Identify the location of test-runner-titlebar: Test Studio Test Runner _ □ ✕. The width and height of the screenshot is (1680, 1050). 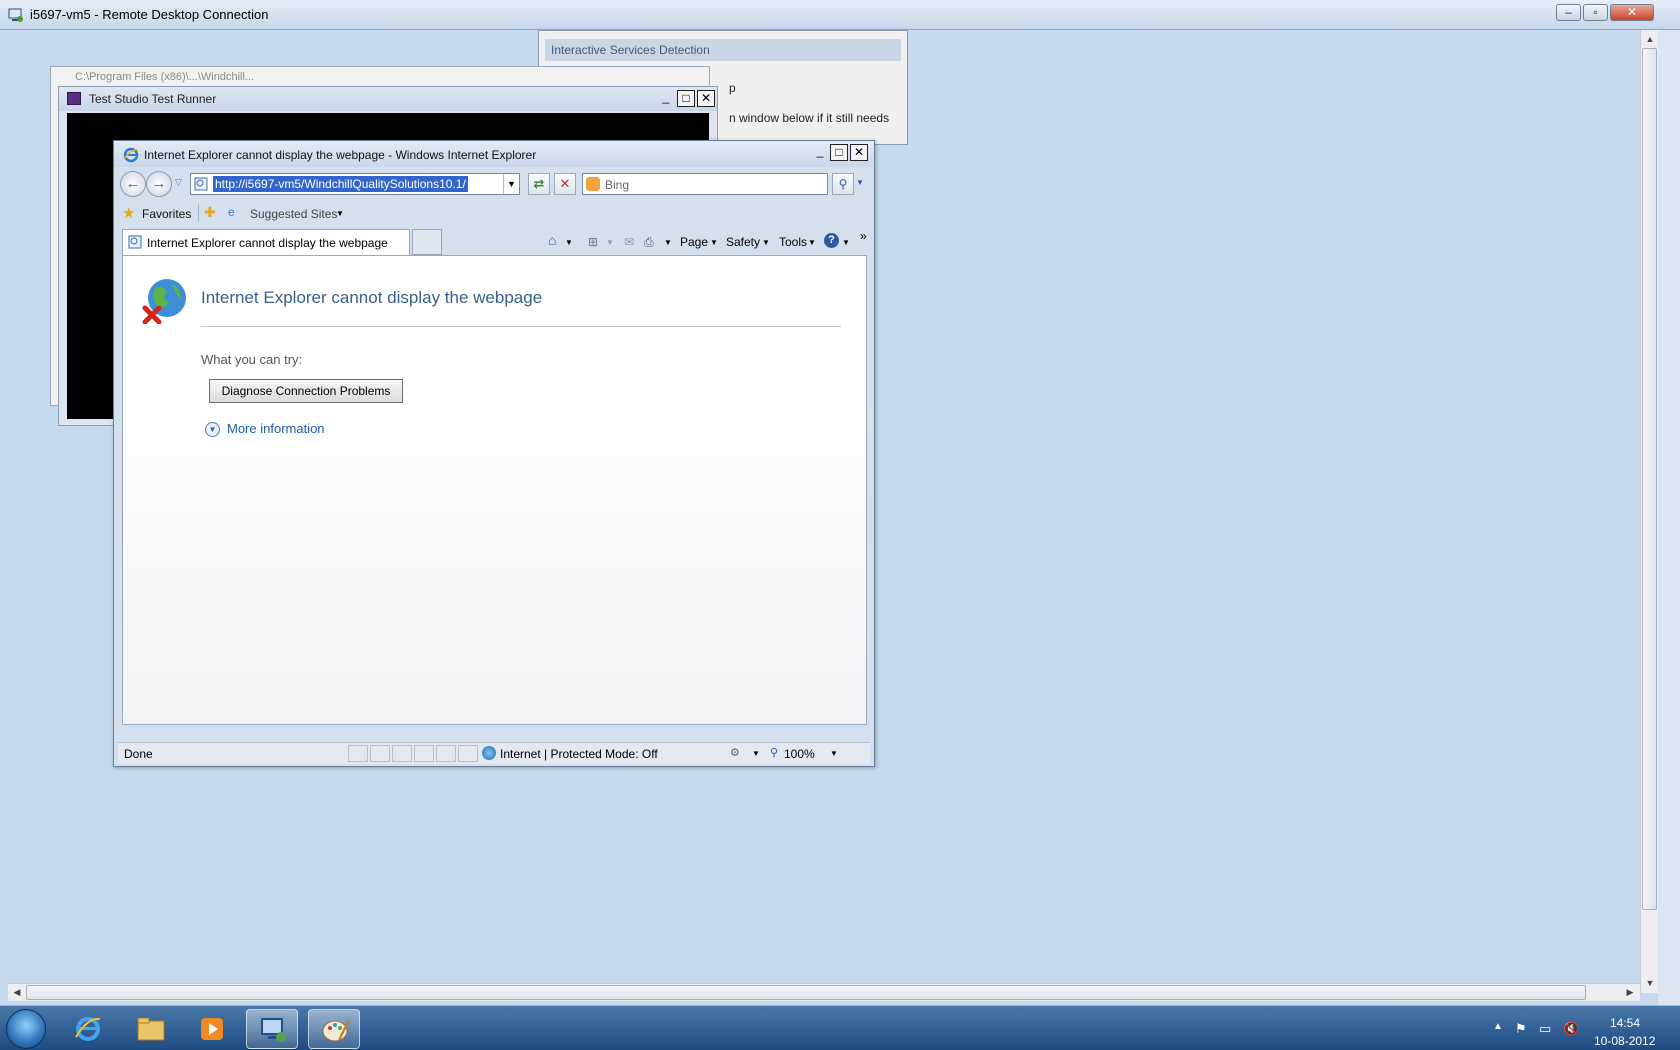
(388, 99).